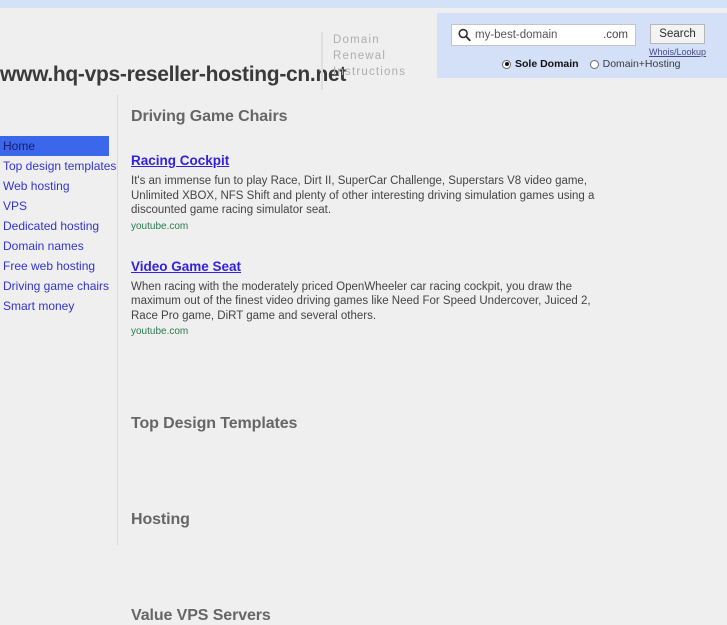 The width and height of the screenshot is (727, 625). I want to click on sidebar-item-free-web-hosting: Free web hosting, so click(56, 266).